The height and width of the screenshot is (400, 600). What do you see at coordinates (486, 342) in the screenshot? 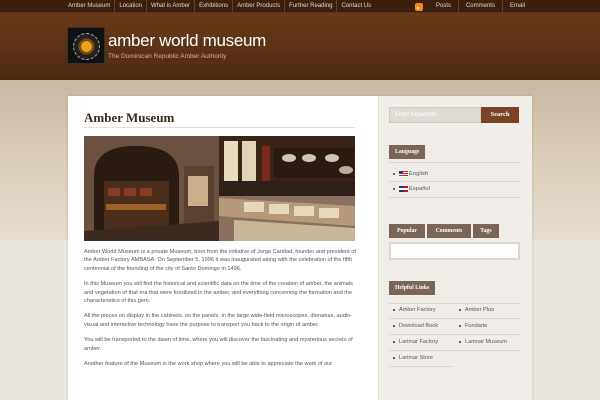
I see `link-label: Larimar Museum` at bounding box center [486, 342].